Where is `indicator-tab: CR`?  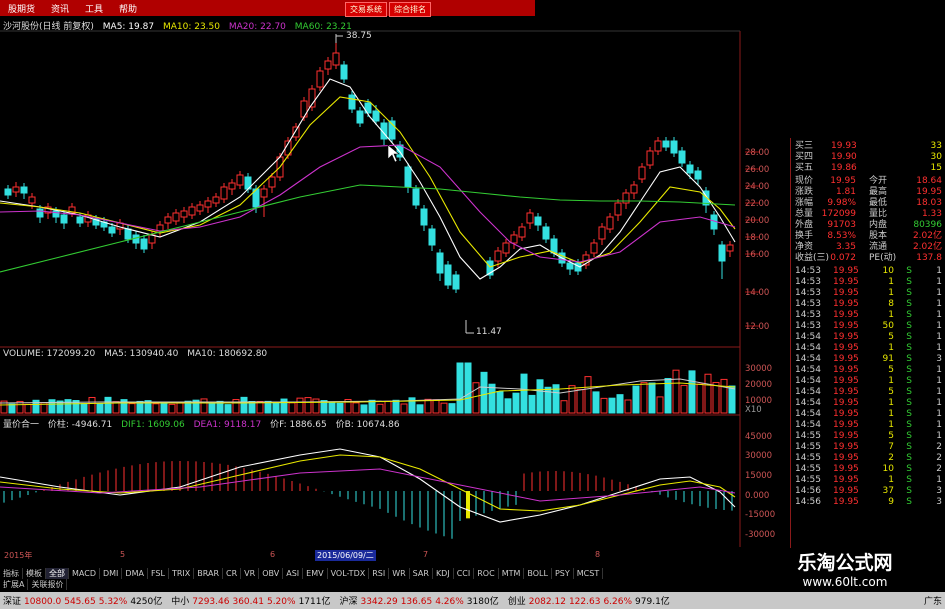
indicator-tab: CR is located at coordinates (232, 573).